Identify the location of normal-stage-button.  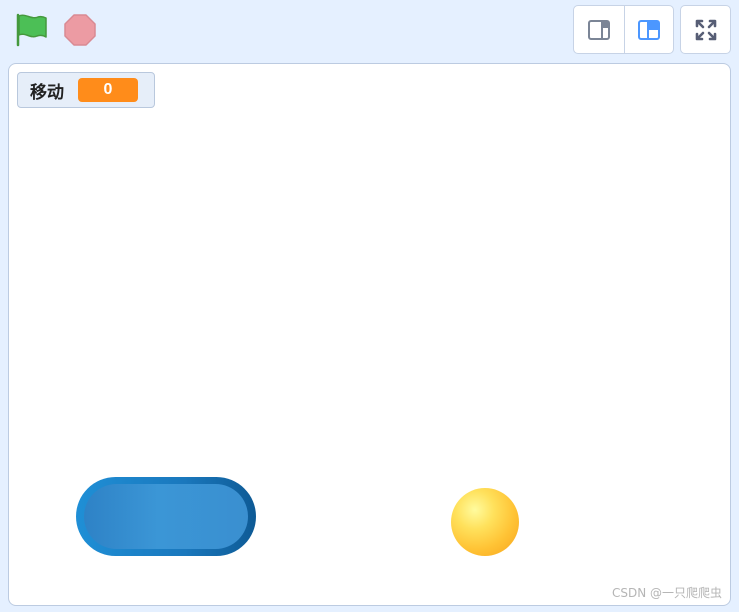
(648, 29).